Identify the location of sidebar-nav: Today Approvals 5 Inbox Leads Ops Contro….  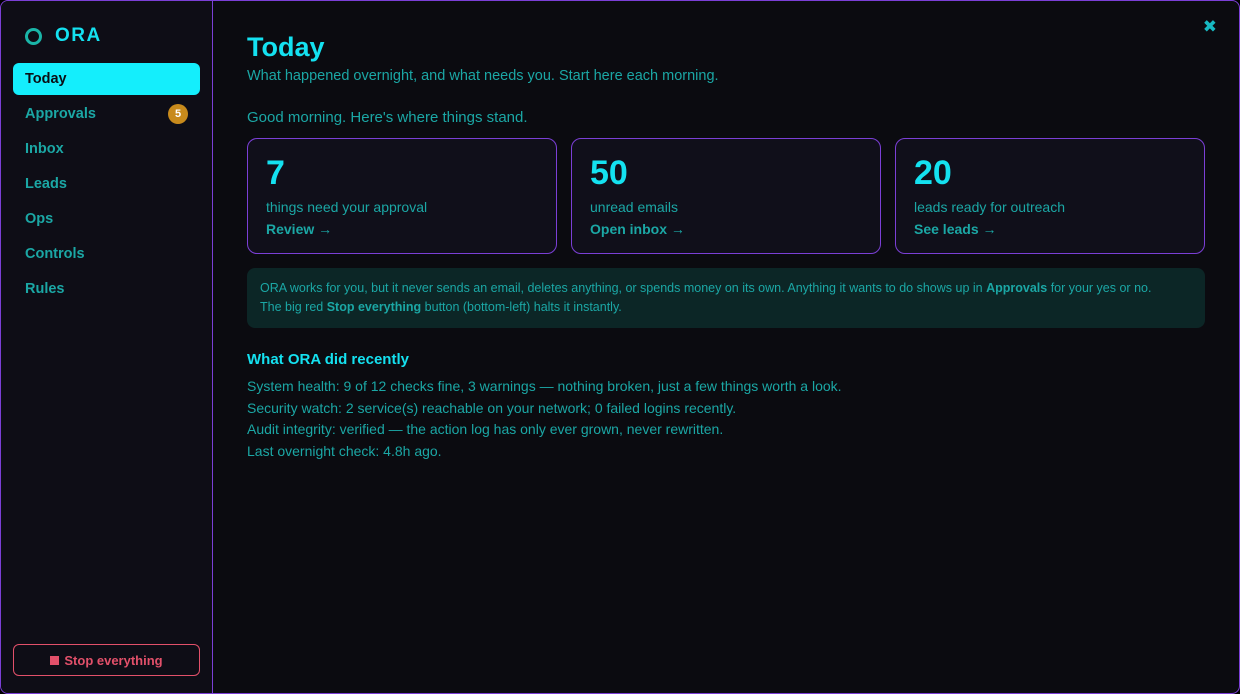
(106, 184).